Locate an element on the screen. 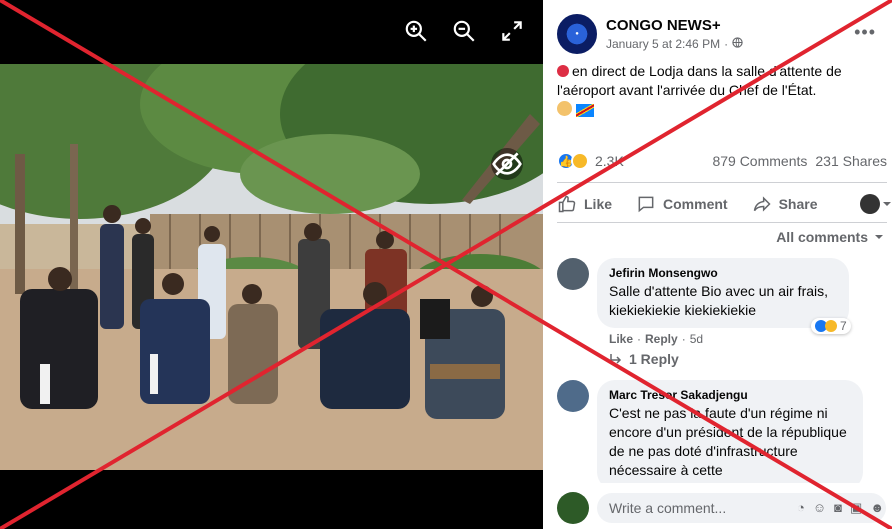  more-options-icon: ••• is located at coordinates (865, 32).